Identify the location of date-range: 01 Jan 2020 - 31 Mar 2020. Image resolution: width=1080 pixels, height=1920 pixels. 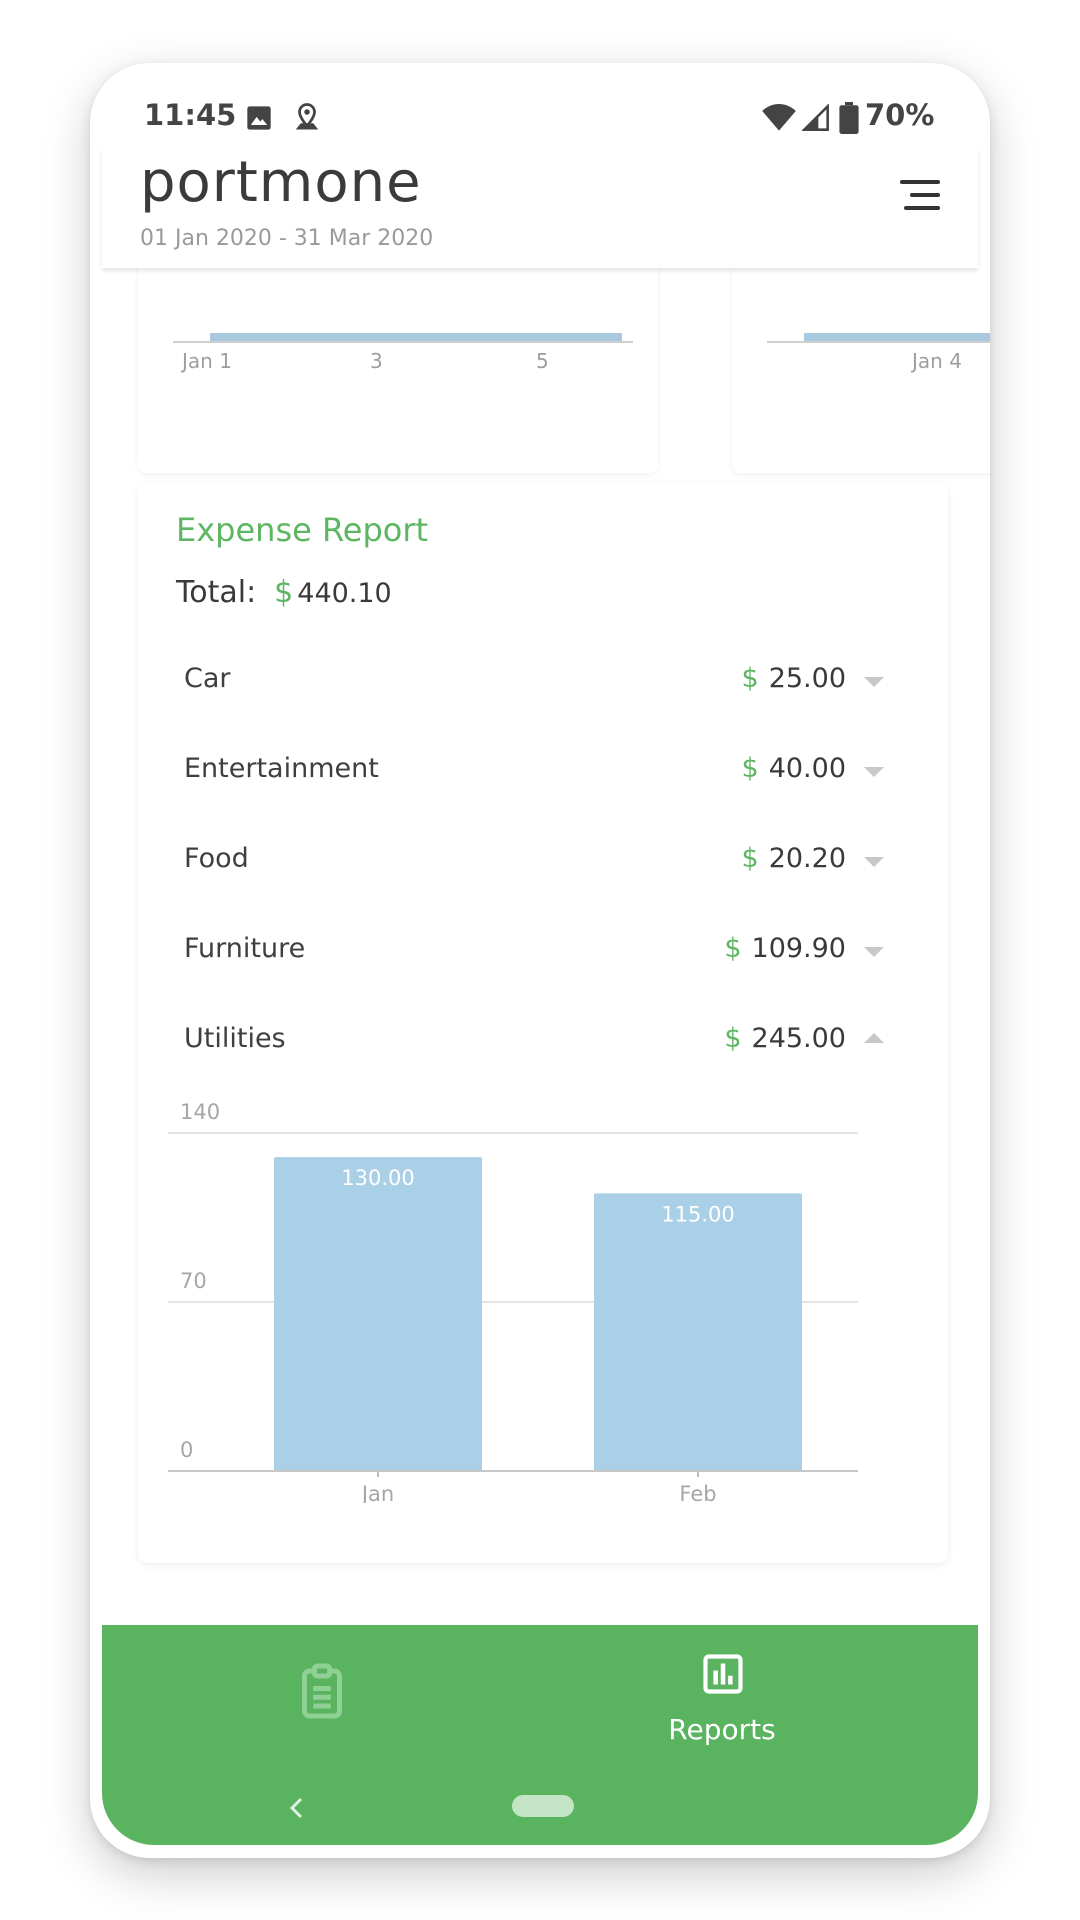
(286, 238).